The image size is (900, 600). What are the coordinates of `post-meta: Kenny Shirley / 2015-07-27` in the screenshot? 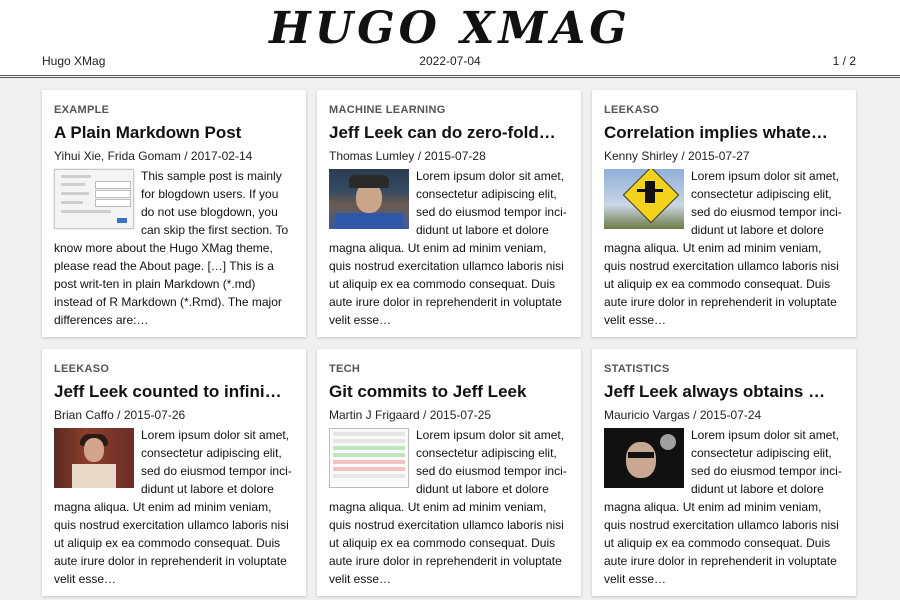 It's located at (677, 156).